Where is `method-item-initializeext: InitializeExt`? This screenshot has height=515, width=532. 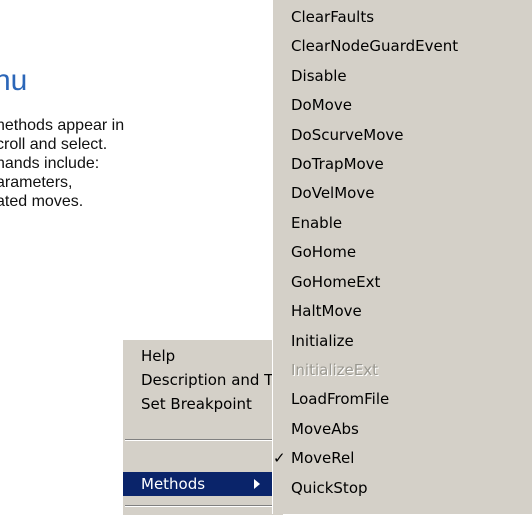 method-item-initializeext: InitializeExt is located at coordinates (402, 370).